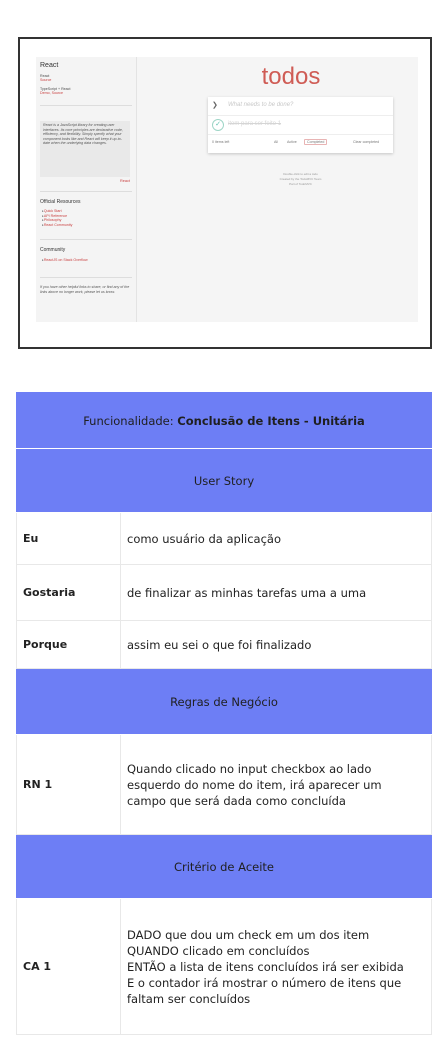 This screenshot has width=446, height=1048. What do you see at coordinates (45, 80) in the screenshot?
I see `react-source-link: Source` at bounding box center [45, 80].